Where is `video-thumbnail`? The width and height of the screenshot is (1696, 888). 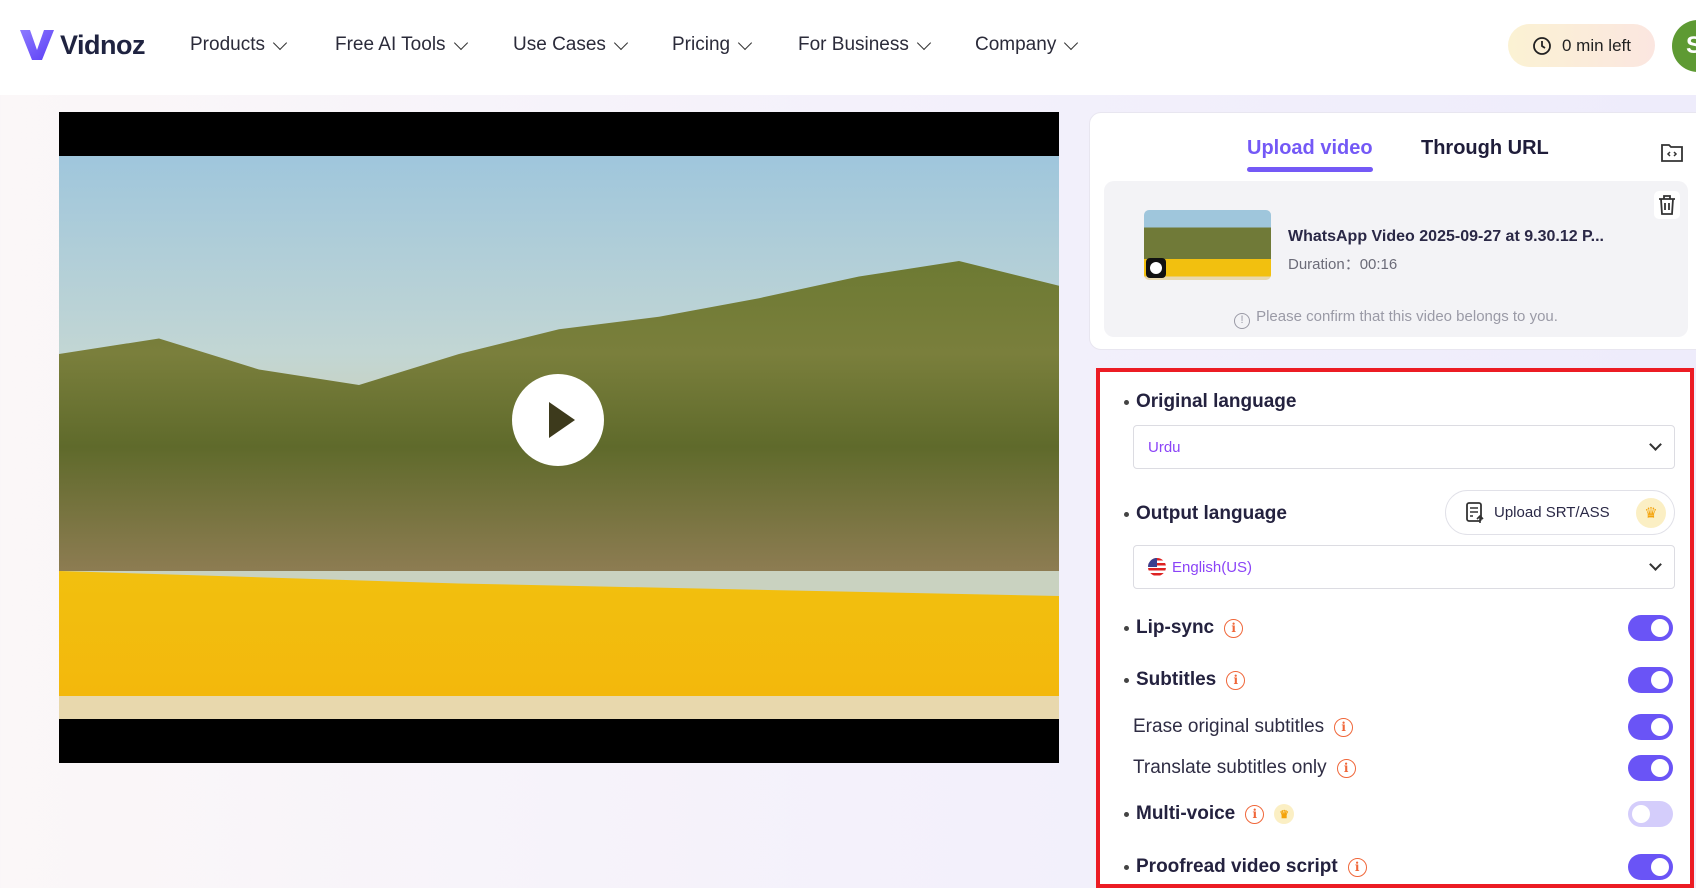 video-thumbnail is located at coordinates (1207, 245).